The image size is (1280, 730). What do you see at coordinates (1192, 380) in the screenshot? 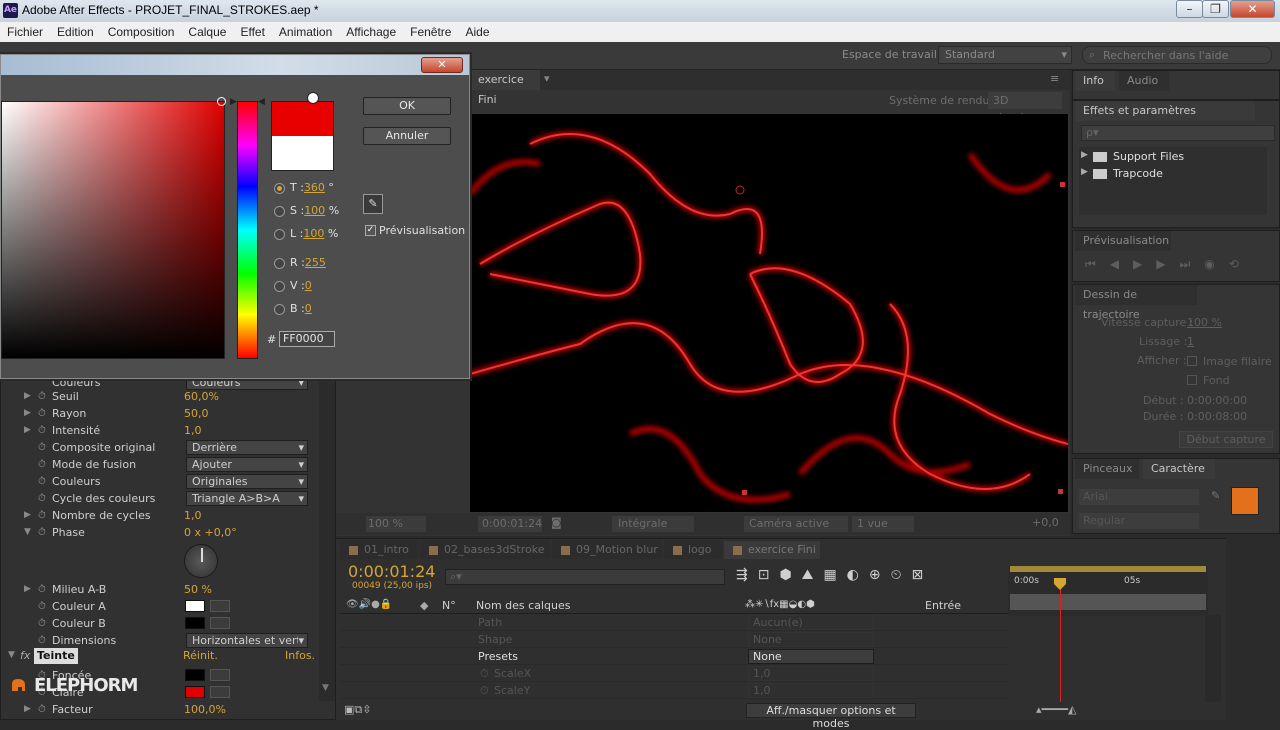
I see `background-checkbox` at bounding box center [1192, 380].